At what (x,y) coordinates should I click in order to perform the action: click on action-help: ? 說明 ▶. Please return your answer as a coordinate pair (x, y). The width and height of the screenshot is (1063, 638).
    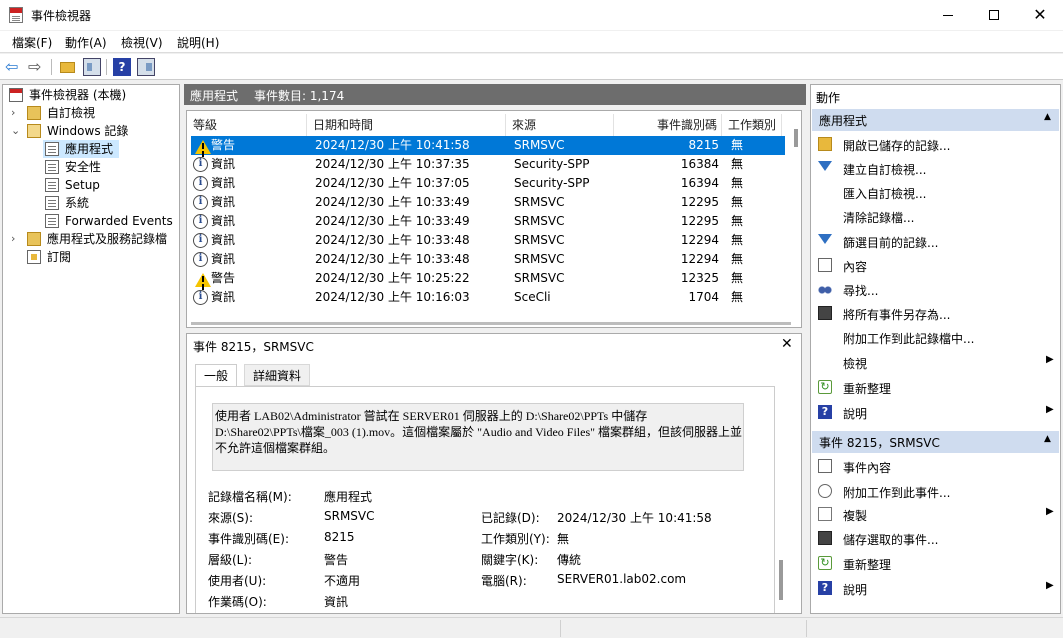
    Looking at the image, I should click on (935, 412).